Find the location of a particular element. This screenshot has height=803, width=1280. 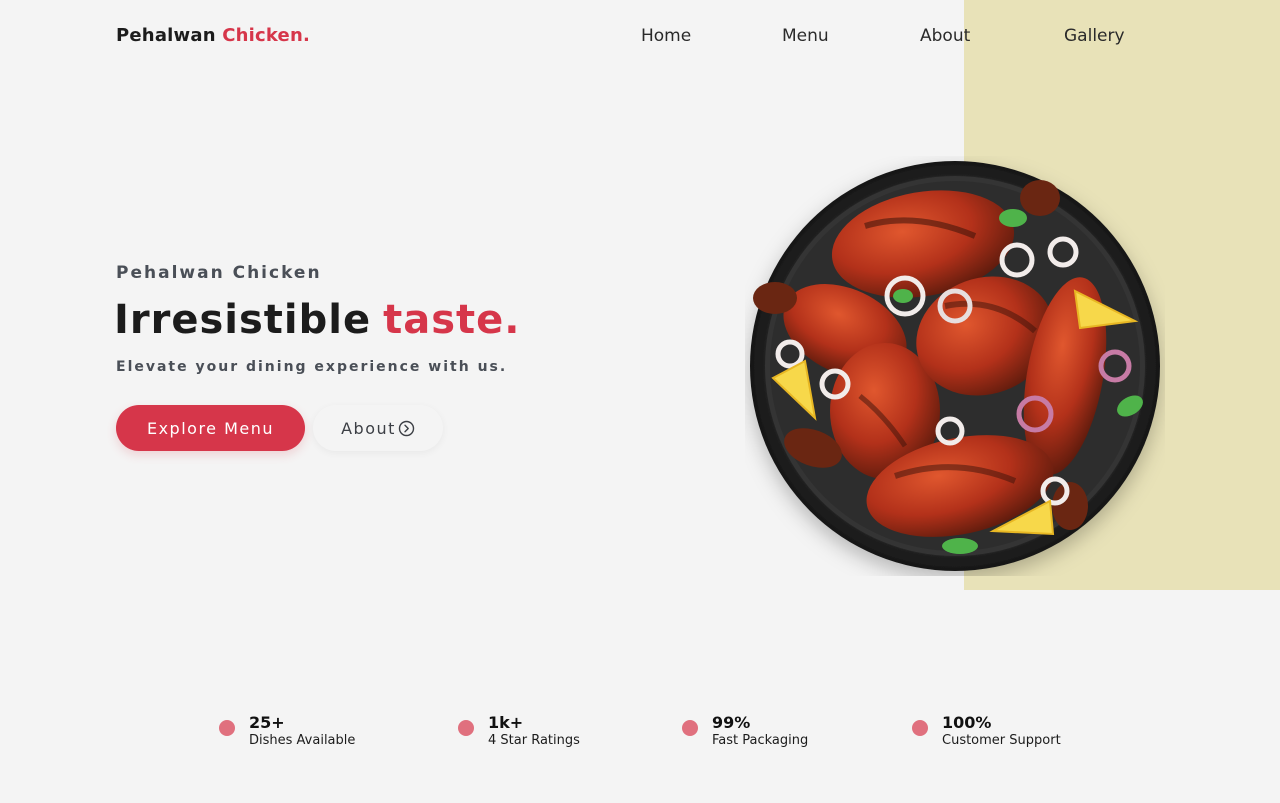

hero-subtitle: Elevate your dining experience with us. is located at coordinates (312, 367).